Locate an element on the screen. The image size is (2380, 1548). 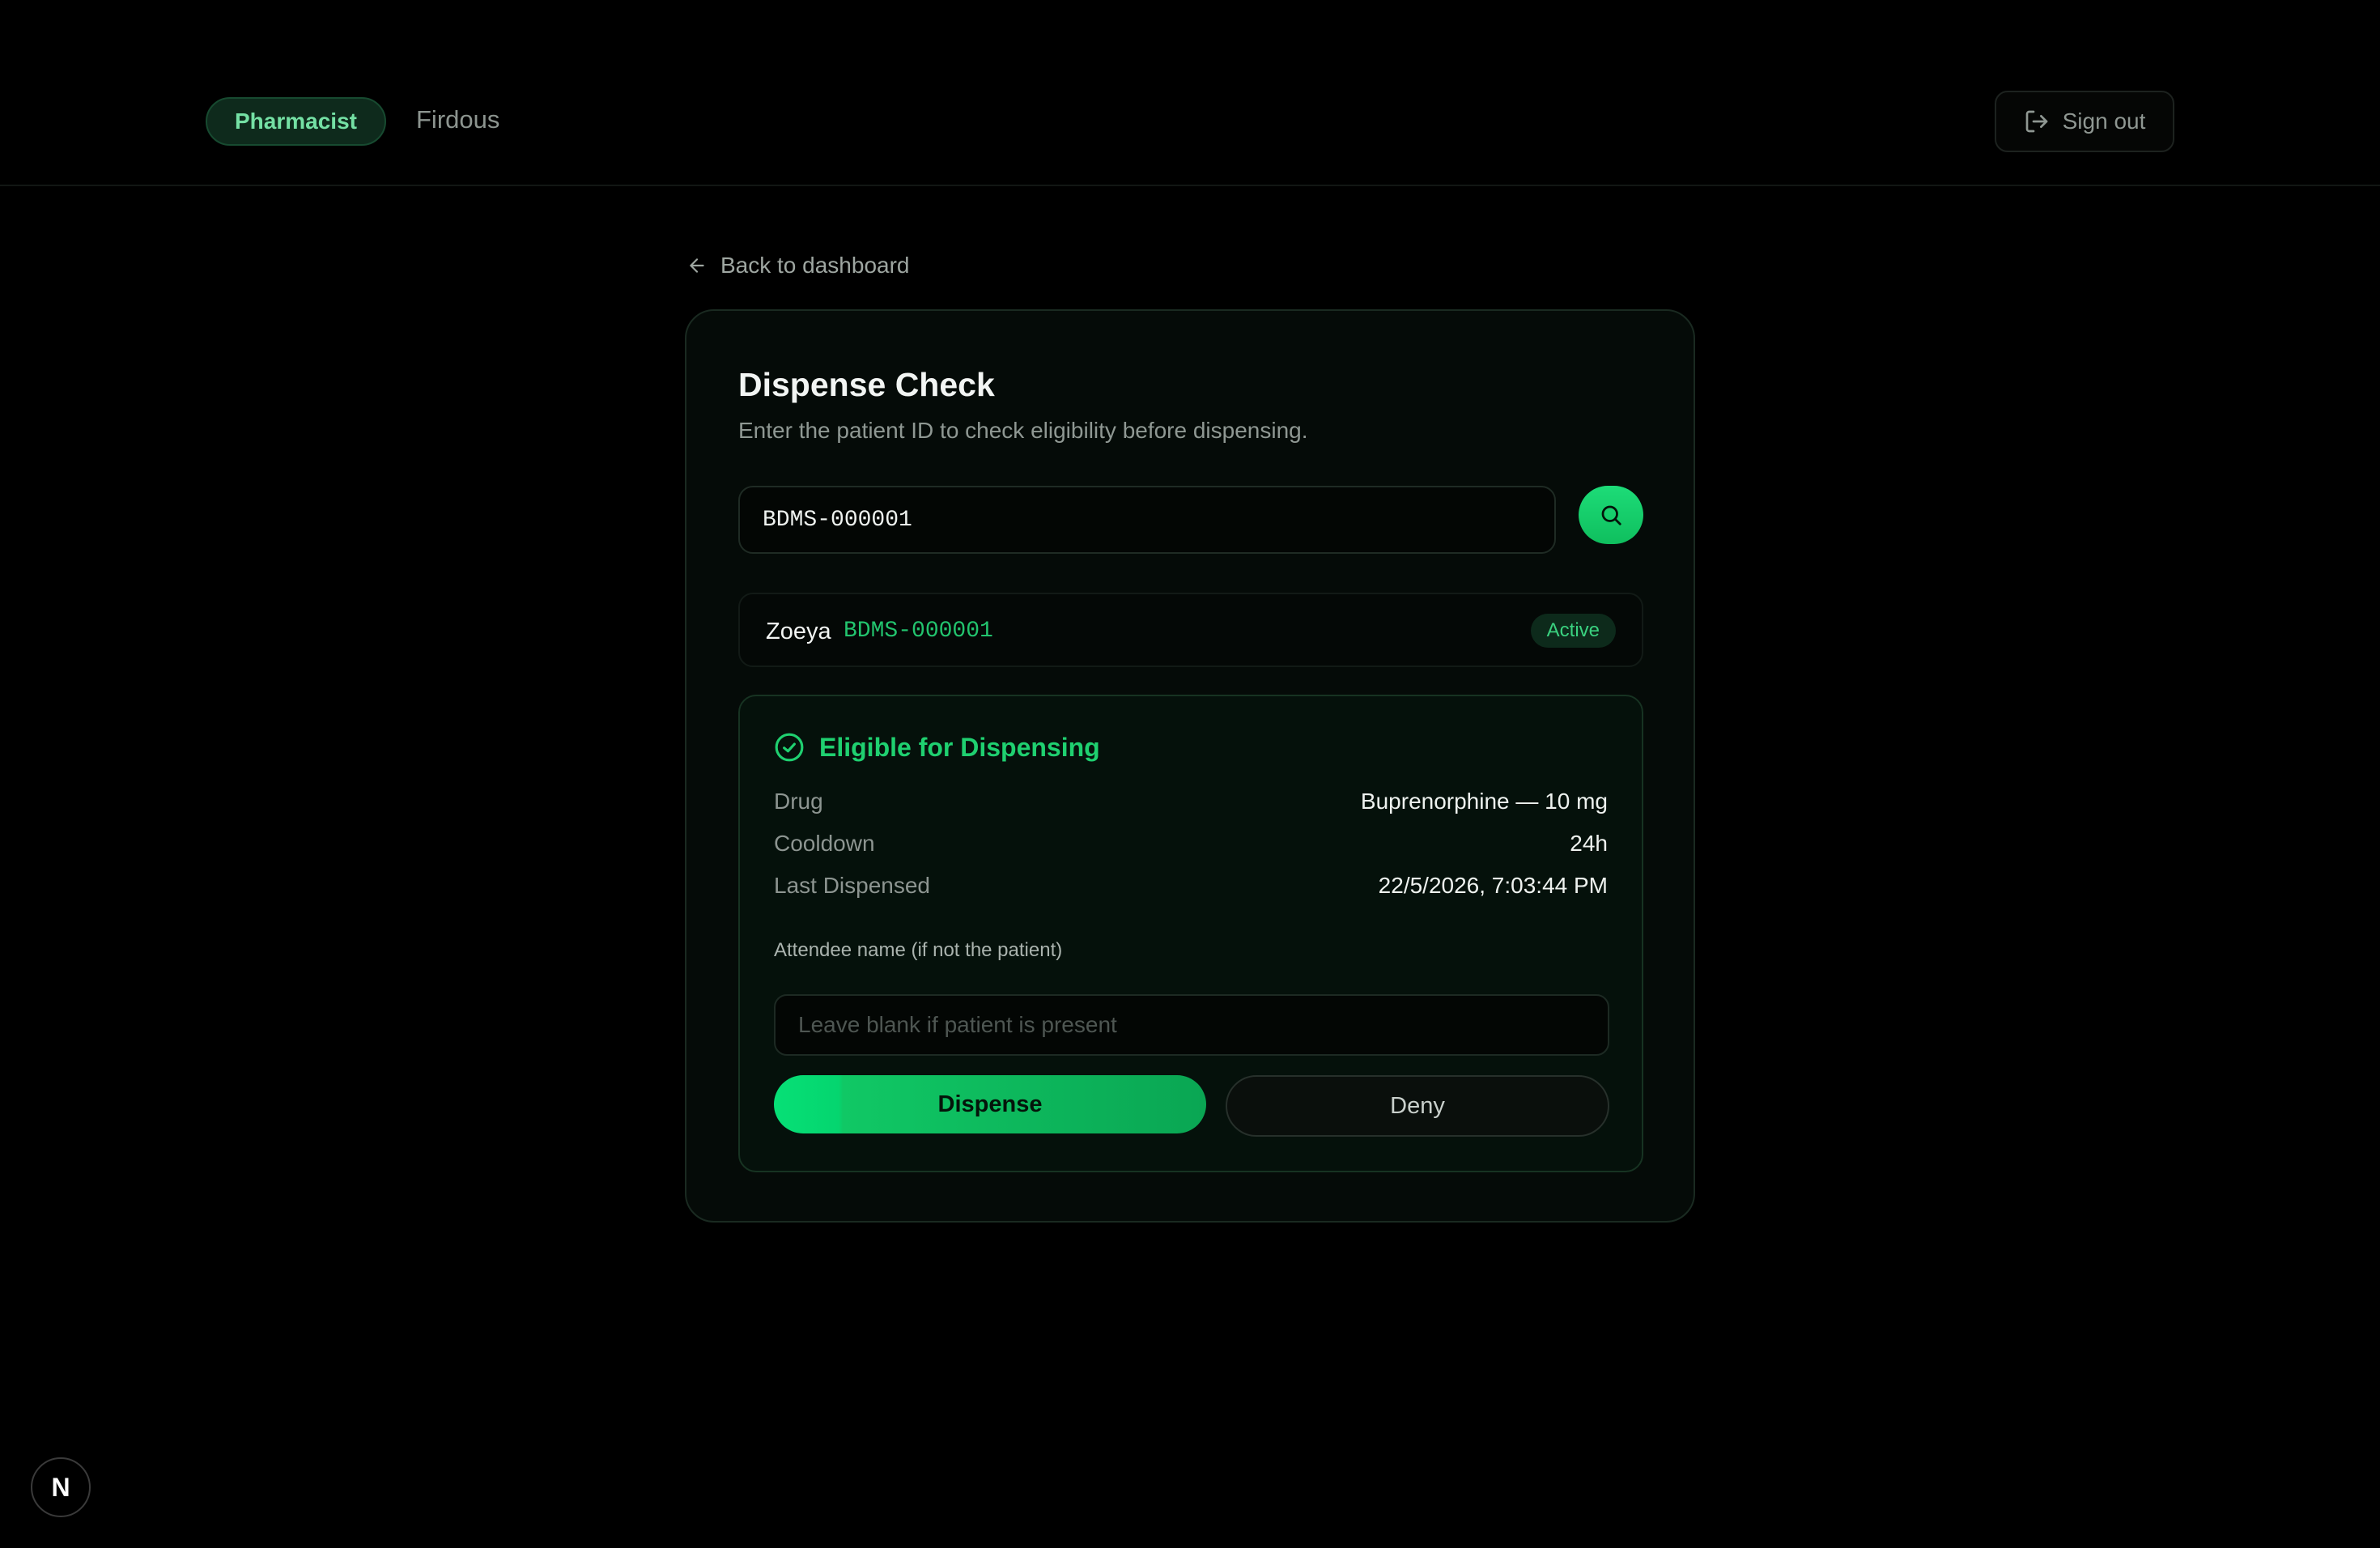
last-dispensed-value: 22/5/2026, 7:03:44 PM is located at coordinates (1493, 886).